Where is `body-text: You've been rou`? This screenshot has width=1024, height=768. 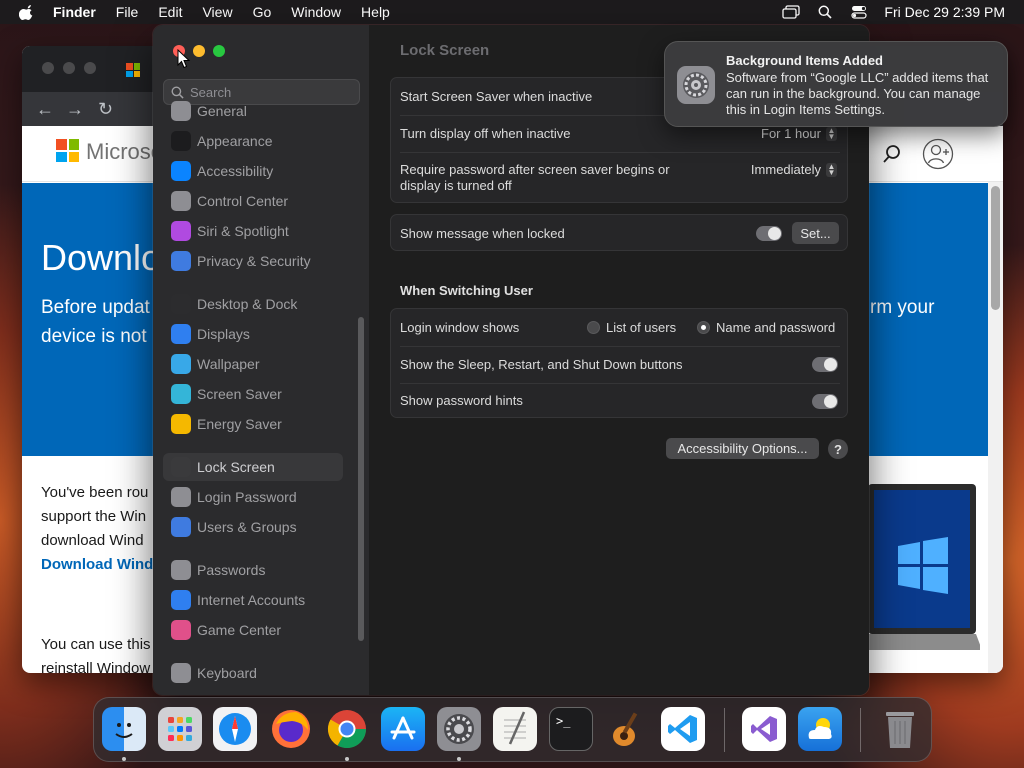 body-text: You've been rou is located at coordinates (95, 492).